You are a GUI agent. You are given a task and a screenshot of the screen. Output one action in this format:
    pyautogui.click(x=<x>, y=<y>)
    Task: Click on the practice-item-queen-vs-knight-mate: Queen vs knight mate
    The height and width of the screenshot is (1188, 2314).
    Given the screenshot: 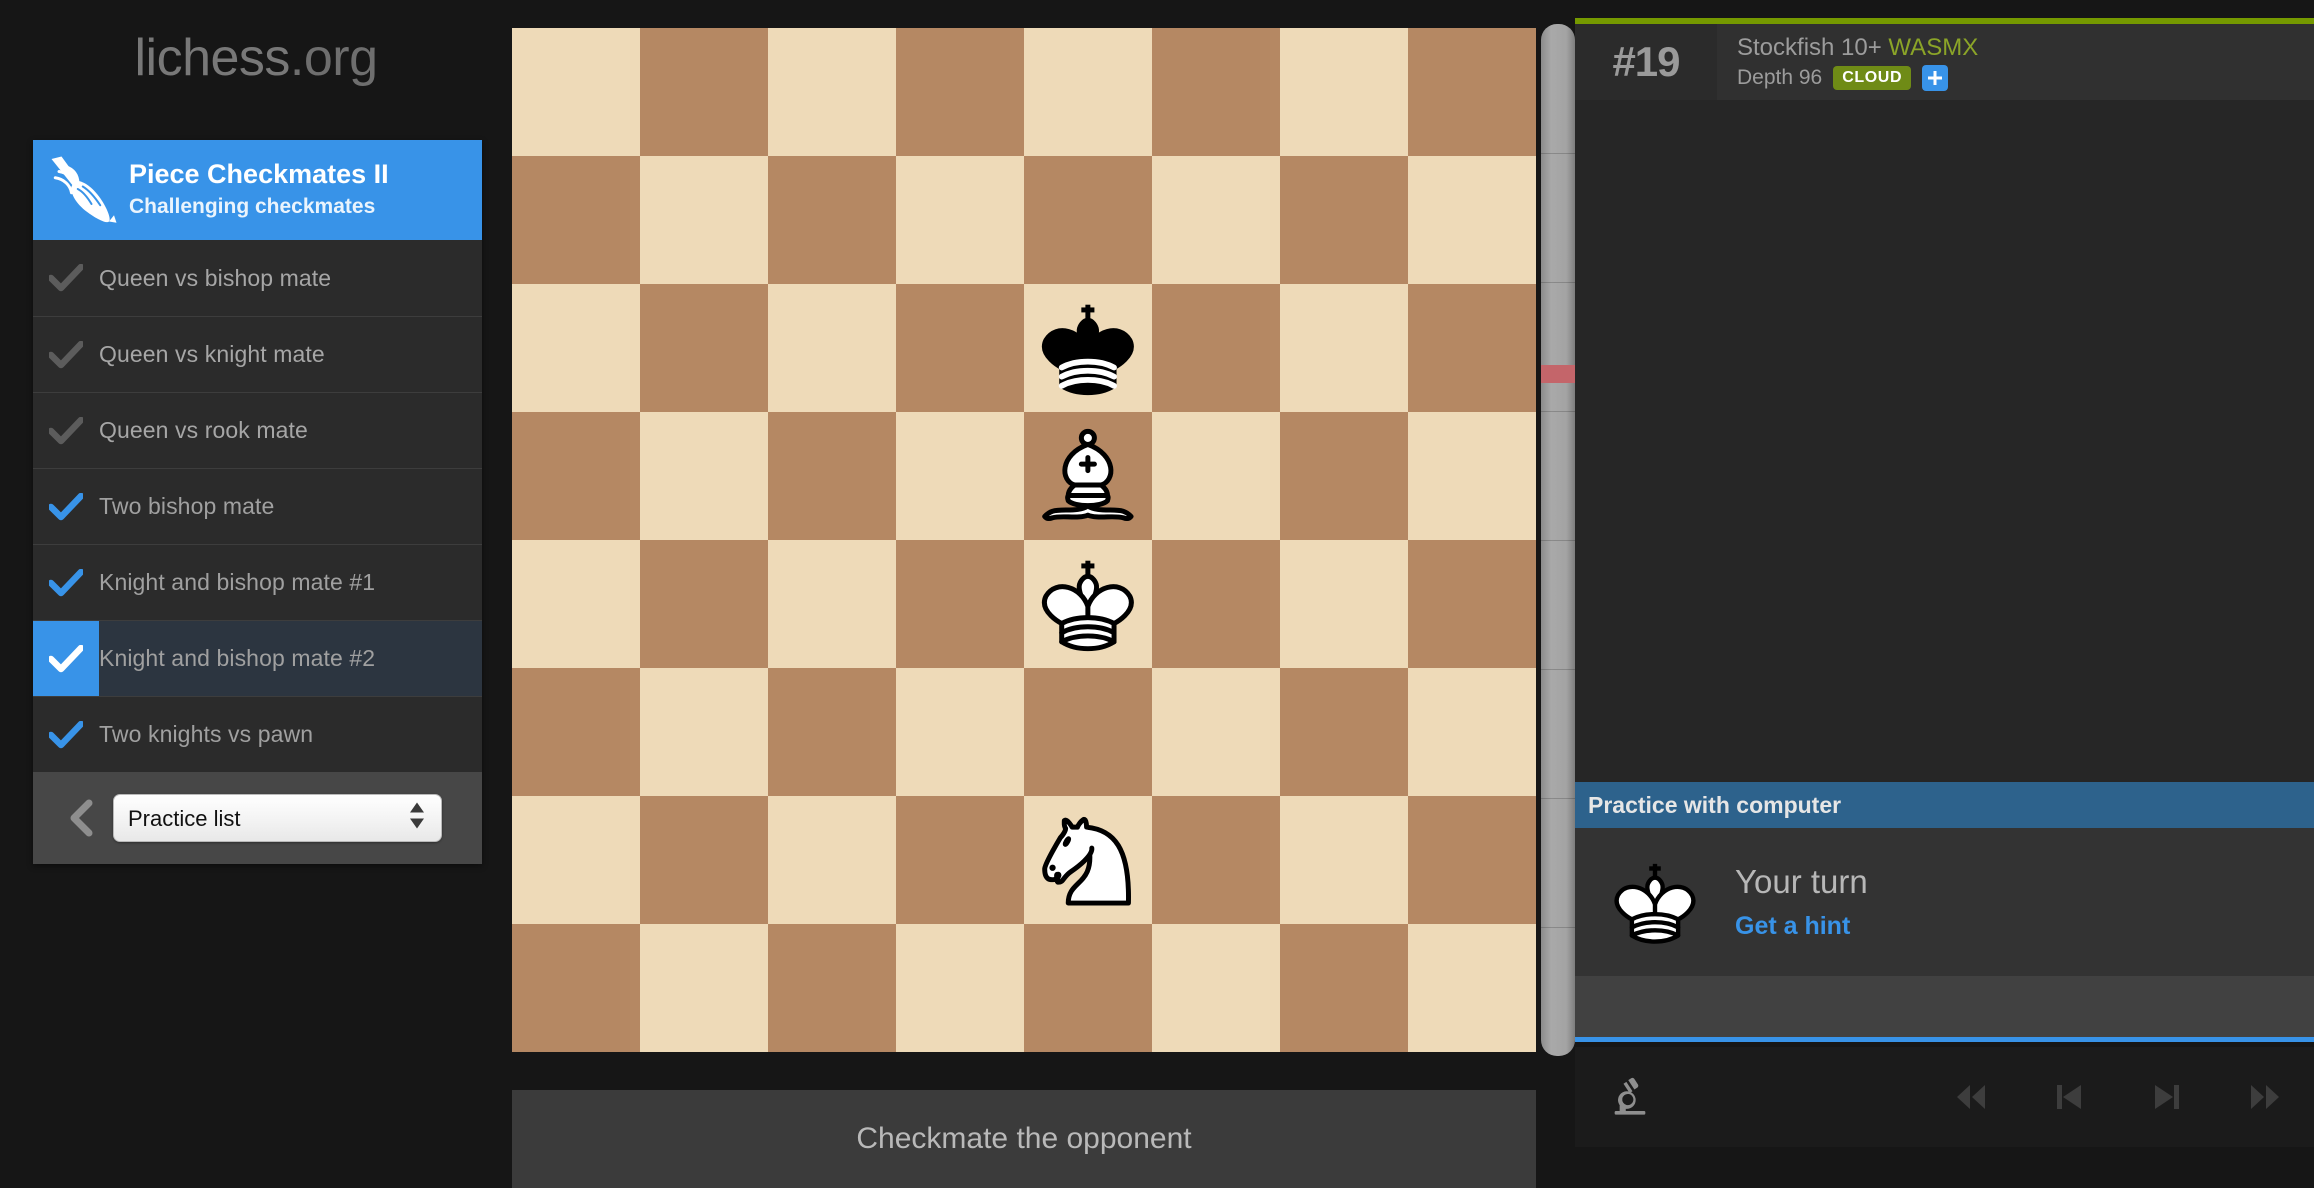 What is the action you would take?
    pyautogui.click(x=257, y=354)
    